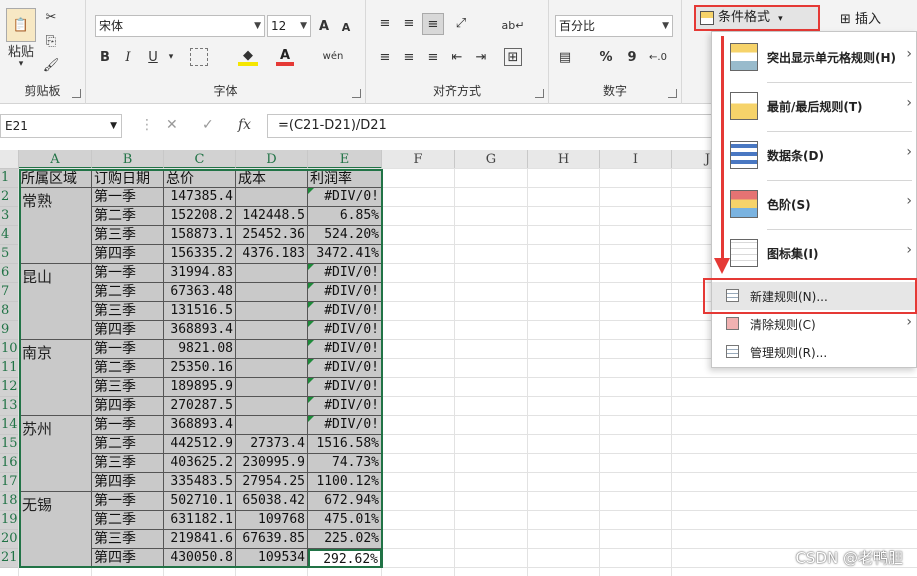  I want to click on menu-item-data-bars: 数据条(D) ›, so click(814, 156).